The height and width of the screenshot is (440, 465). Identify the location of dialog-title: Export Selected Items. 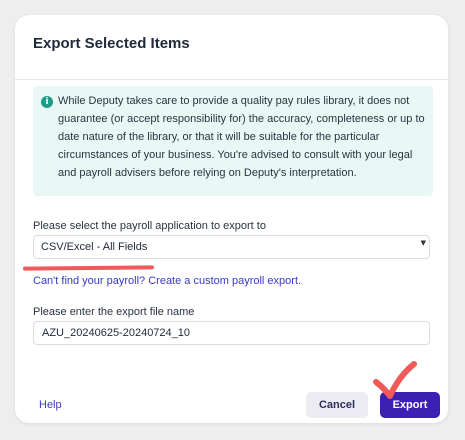
(111, 43).